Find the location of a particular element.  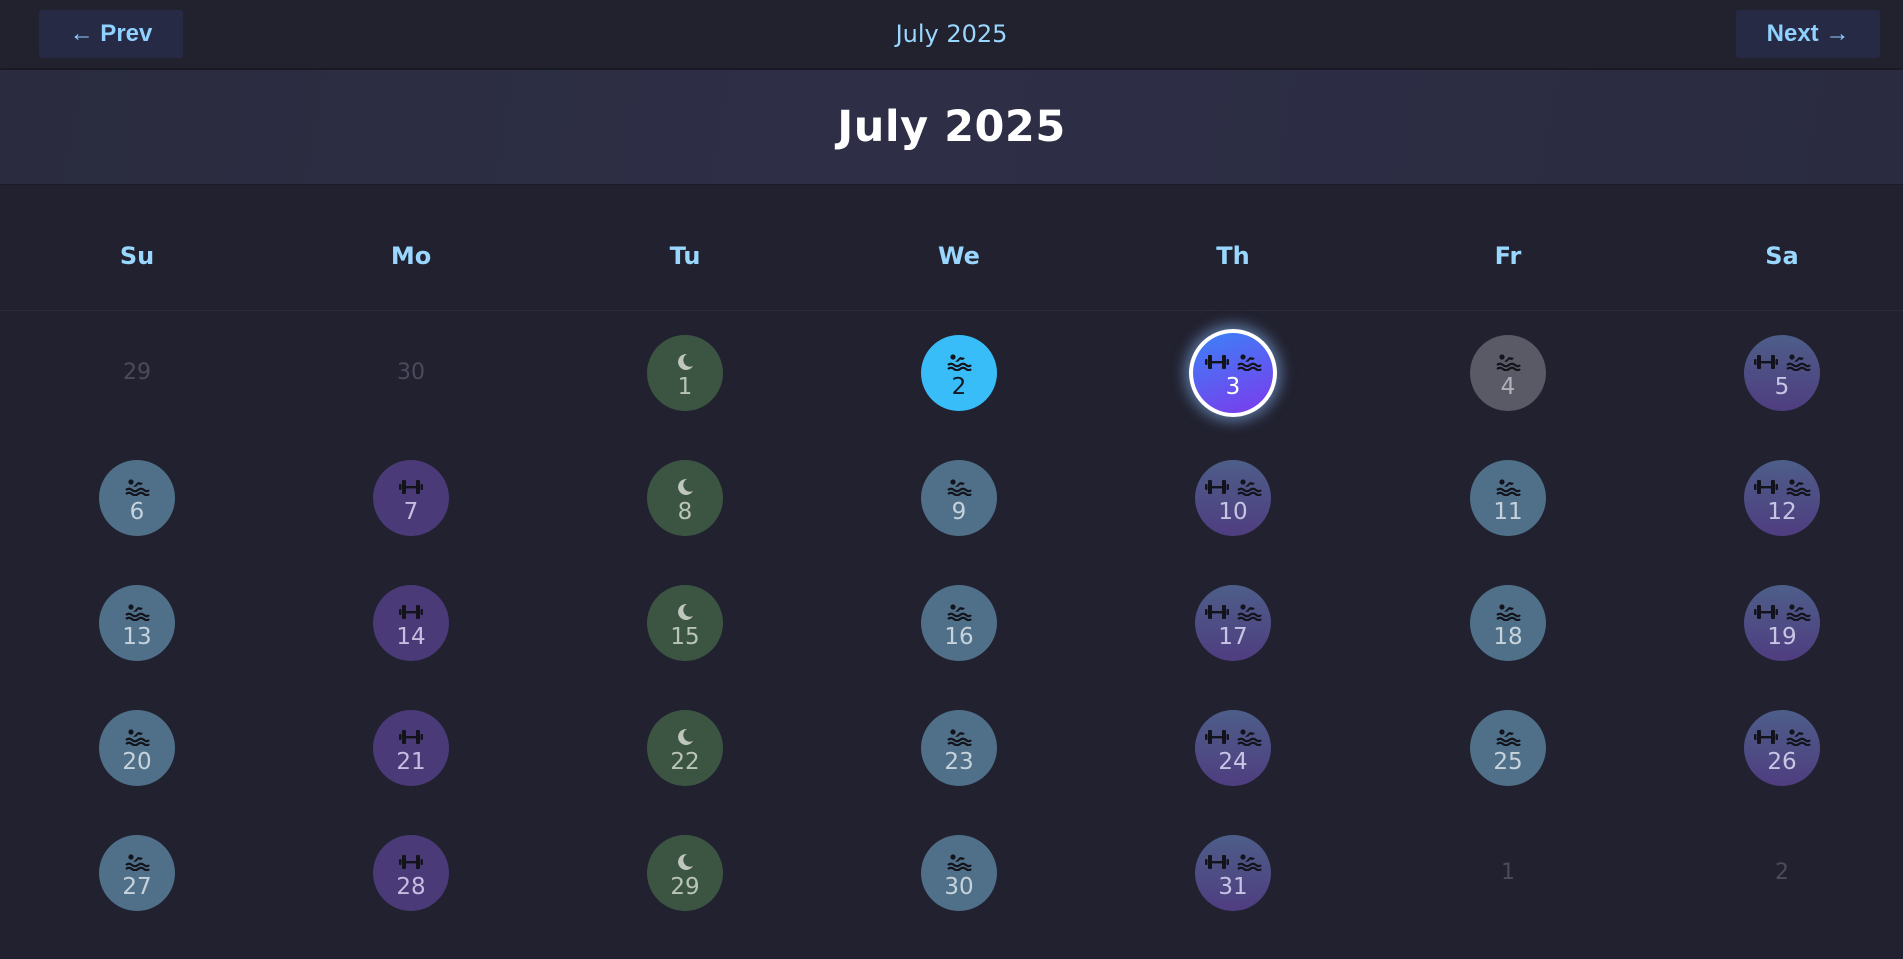

calendar-day-21: 21 is located at coordinates (411, 748).